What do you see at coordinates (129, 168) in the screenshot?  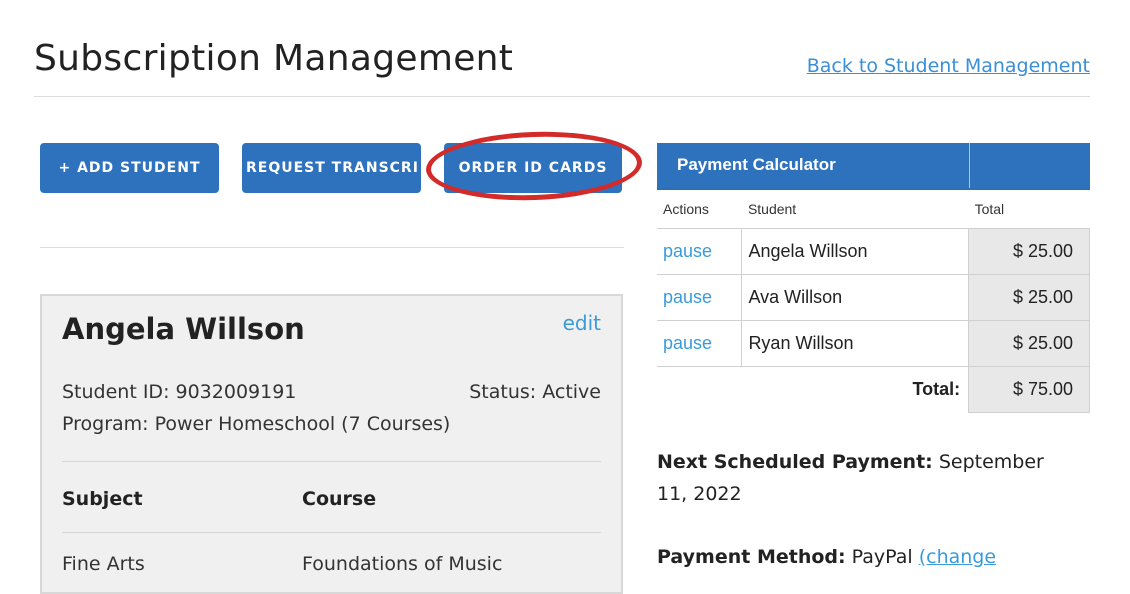 I see `add-student-button: + ADD STUDENT` at bounding box center [129, 168].